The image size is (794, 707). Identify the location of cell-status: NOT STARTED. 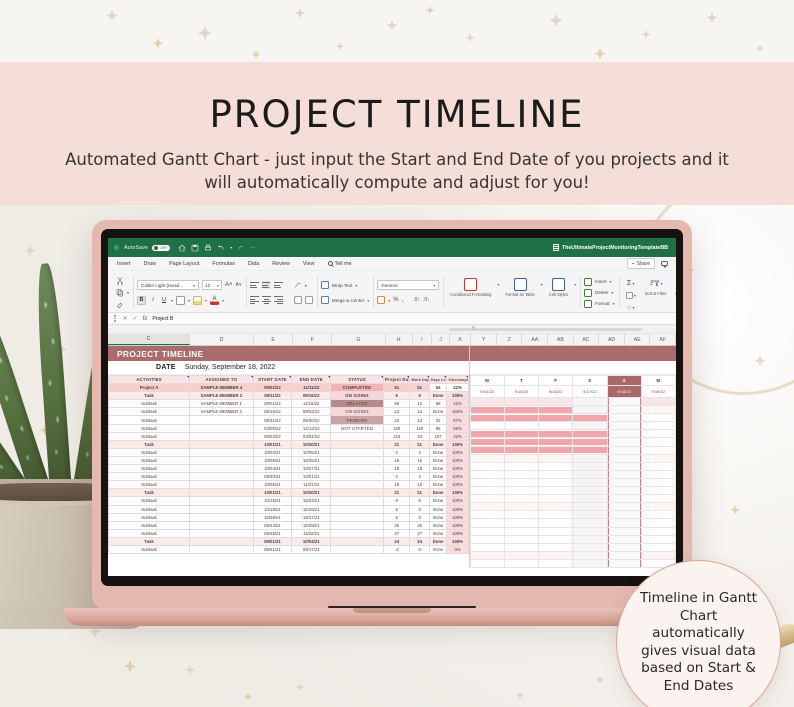
(357, 428).